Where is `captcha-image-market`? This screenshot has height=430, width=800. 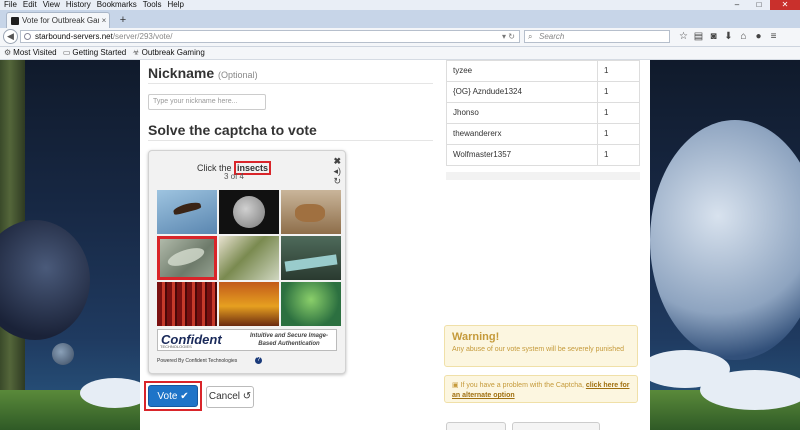 captcha-image-market is located at coordinates (249, 304).